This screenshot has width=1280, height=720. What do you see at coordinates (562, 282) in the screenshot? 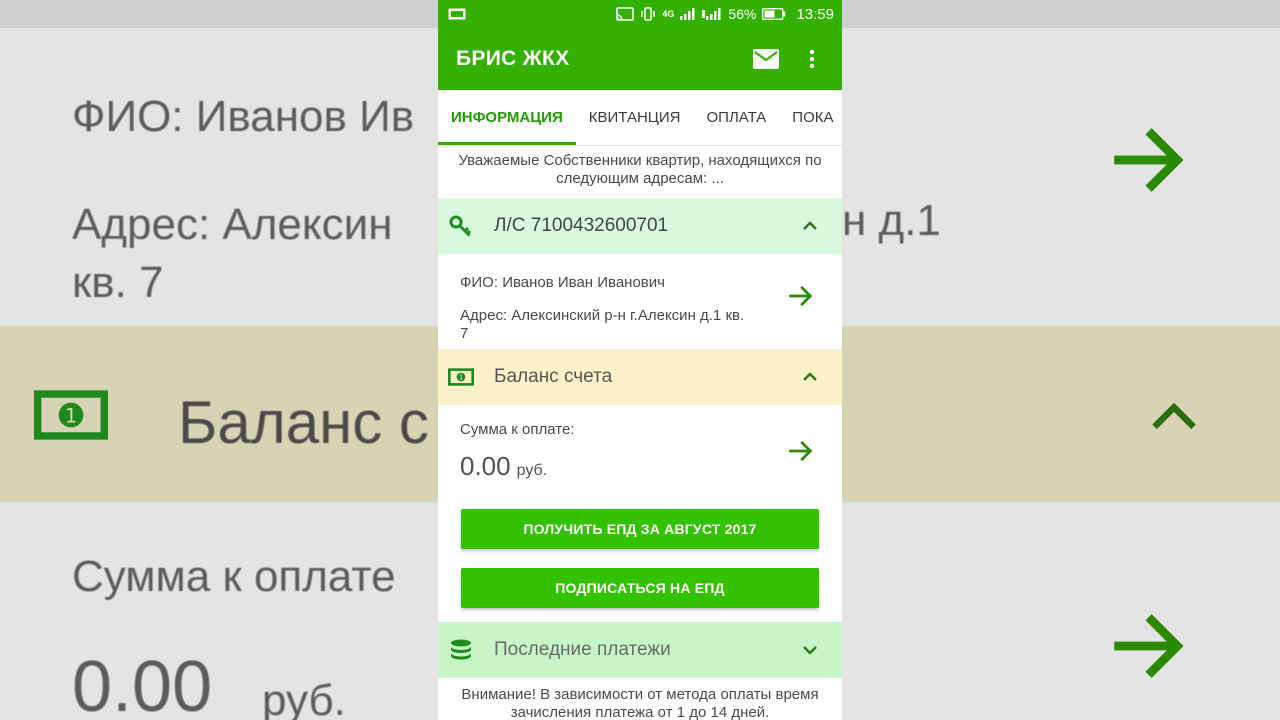
I see `account-fio: ФИО: Иванов Иван Иванович` at bounding box center [562, 282].